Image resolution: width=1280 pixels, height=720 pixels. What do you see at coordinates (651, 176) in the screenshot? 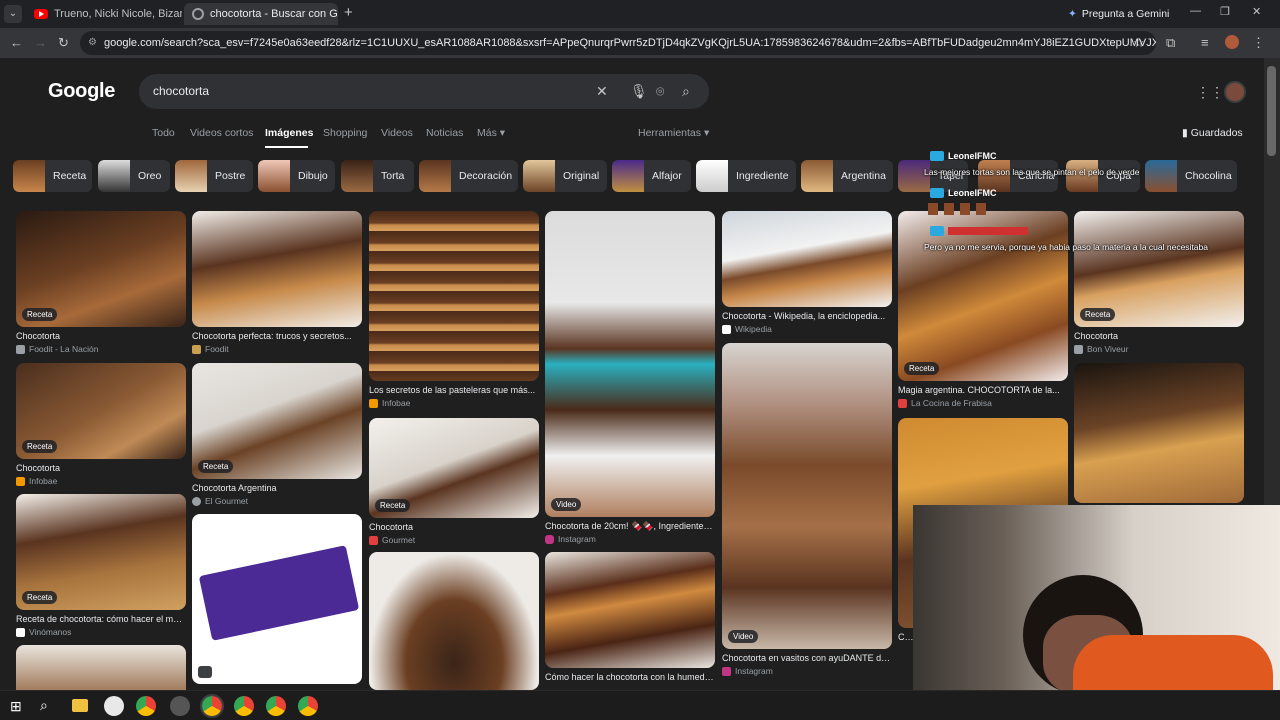
I see `chip-alfajor: Alfajor` at bounding box center [651, 176].